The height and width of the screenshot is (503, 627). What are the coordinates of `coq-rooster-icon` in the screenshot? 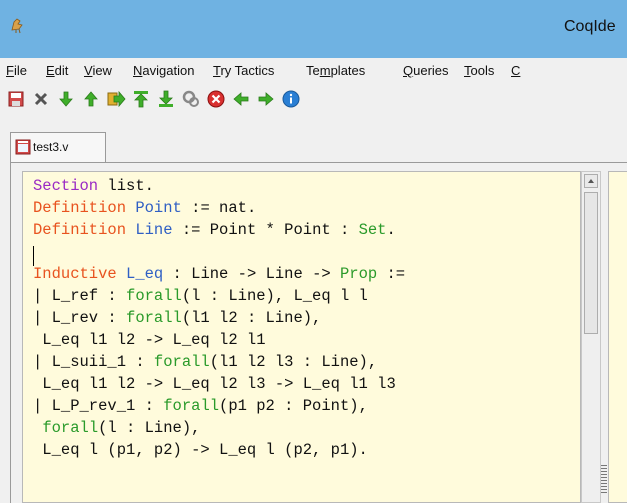 It's located at (17, 26).